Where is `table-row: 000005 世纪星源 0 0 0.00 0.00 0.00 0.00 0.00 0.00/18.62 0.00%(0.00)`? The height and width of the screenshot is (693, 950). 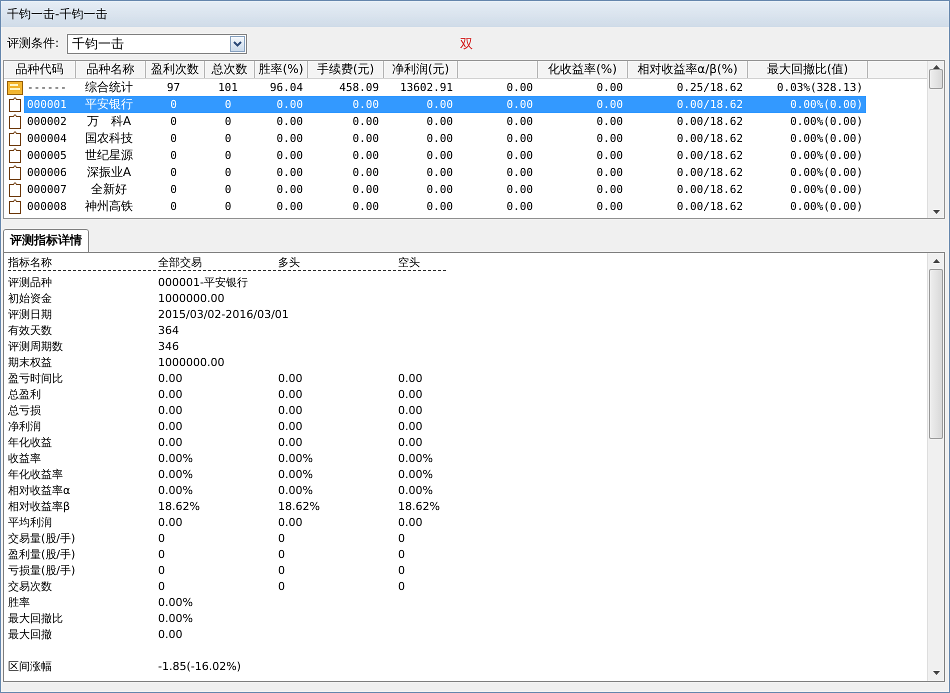 table-row: 000005 世纪星源 0 0 0.00 0.00 0.00 0.00 0.00 0.00/18.62 0.00%(0.00) is located at coordinates (445, 155).